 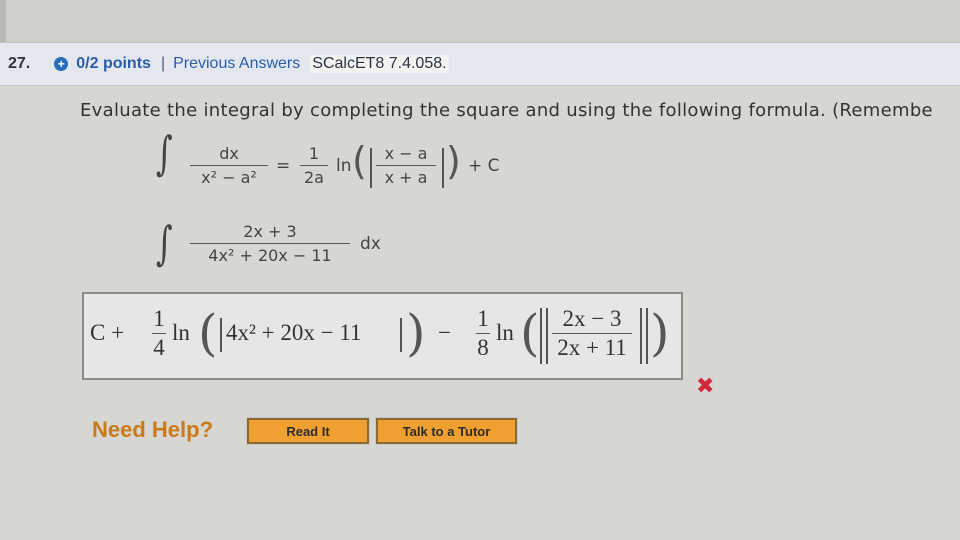 What do you see at coordinates (229, 153) in the screenshot?
I see `formula-numerator: dx` at bounding box center [229, 153].